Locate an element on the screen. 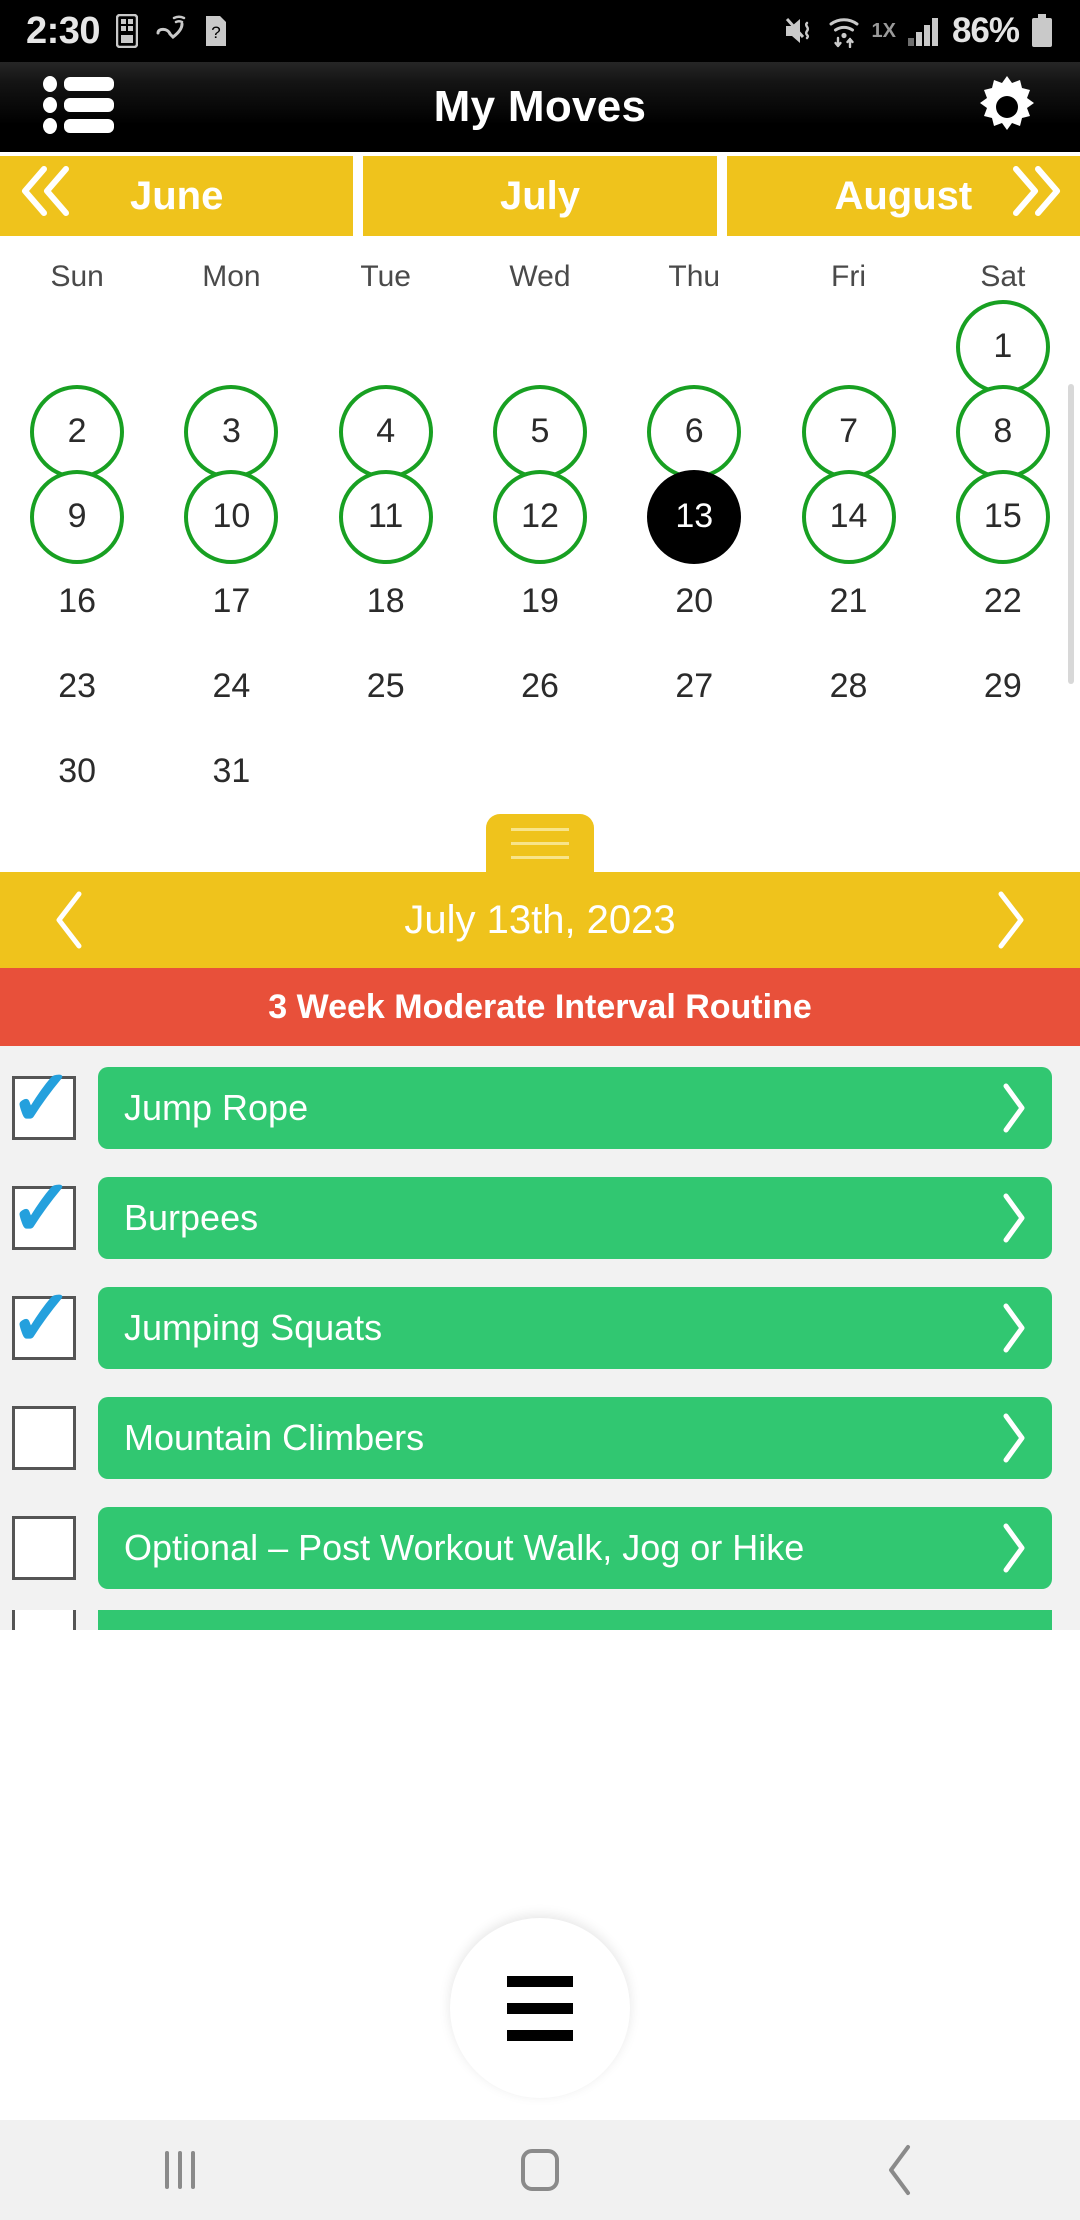  routine-title: 3 Week Moderate Interval Routine is located at coordinates (540, 1006).